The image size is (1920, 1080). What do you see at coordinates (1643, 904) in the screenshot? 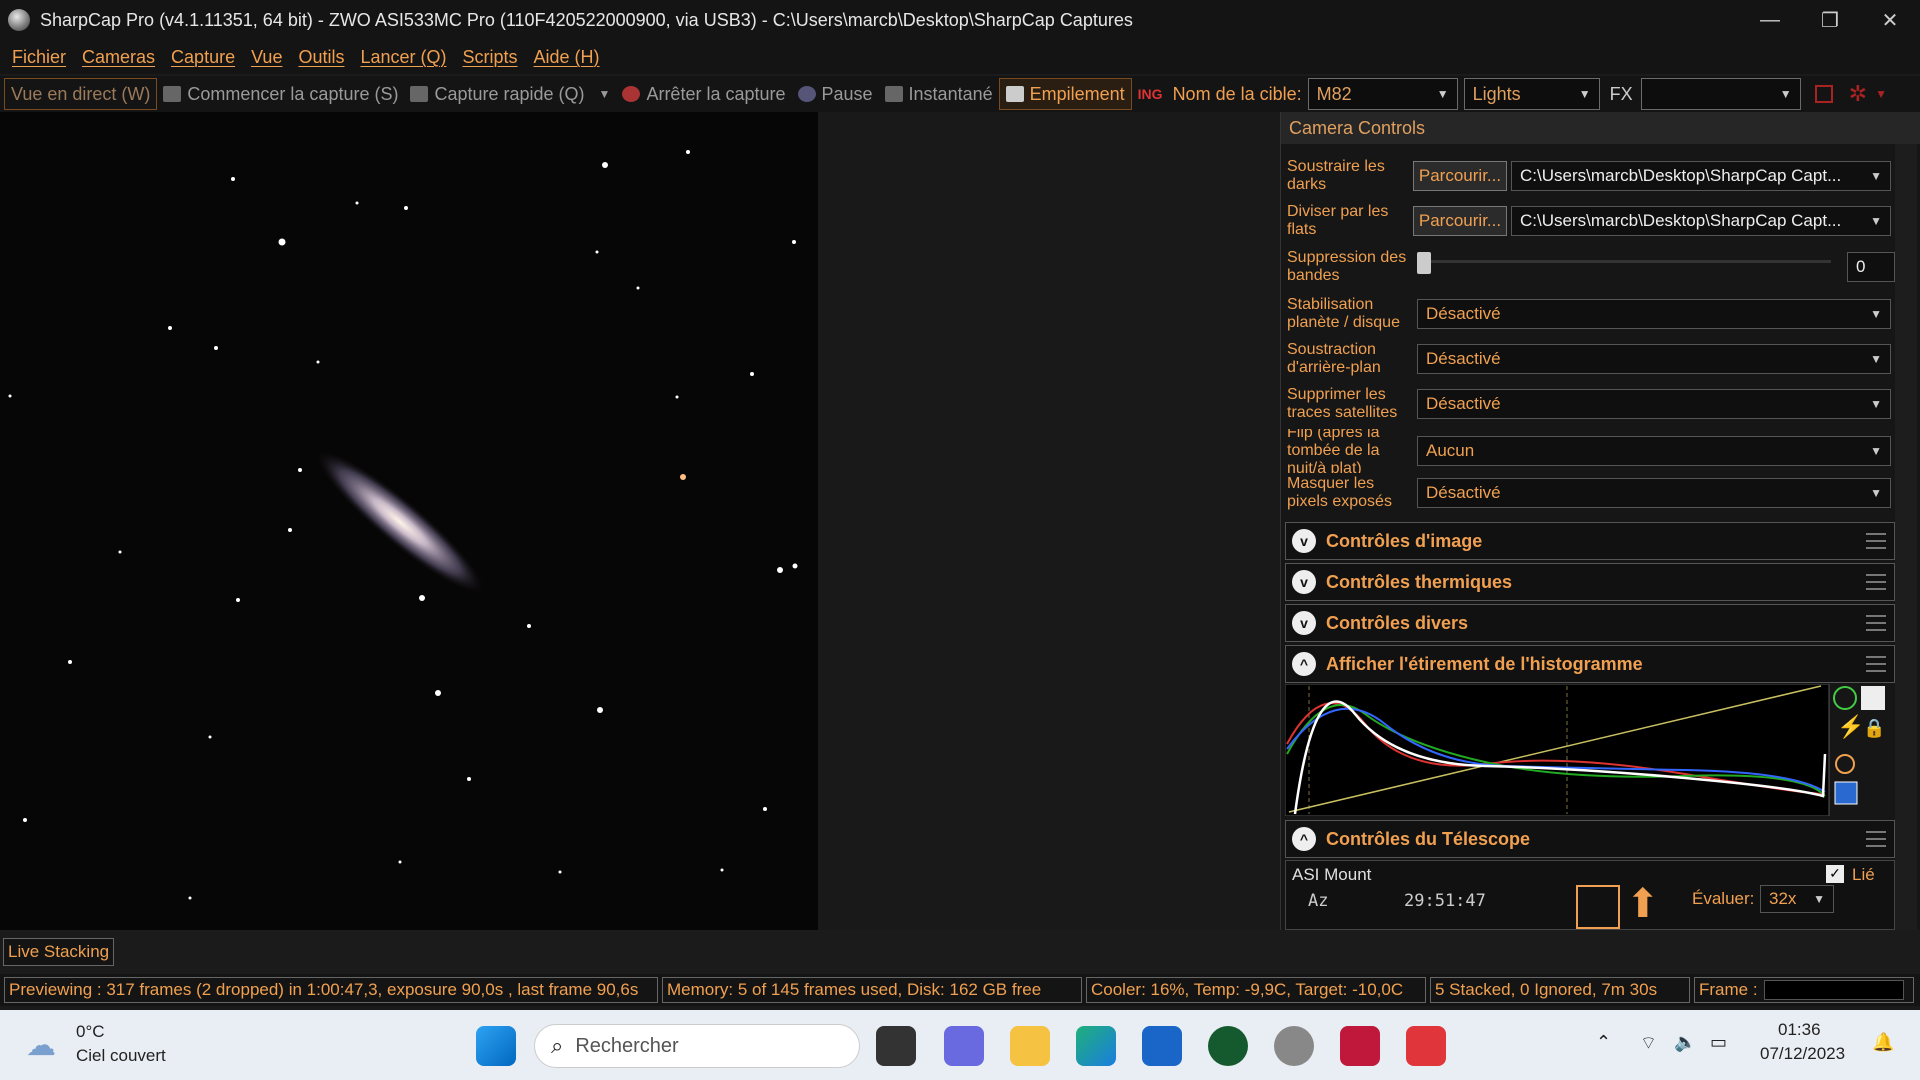
I see `arrow-up-icon: ⬆` at bounding box center [1643, 904].